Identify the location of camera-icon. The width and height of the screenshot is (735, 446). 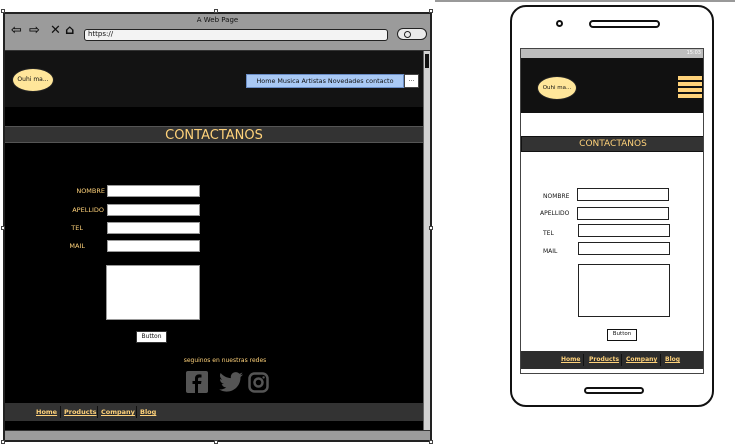
(559, 23).